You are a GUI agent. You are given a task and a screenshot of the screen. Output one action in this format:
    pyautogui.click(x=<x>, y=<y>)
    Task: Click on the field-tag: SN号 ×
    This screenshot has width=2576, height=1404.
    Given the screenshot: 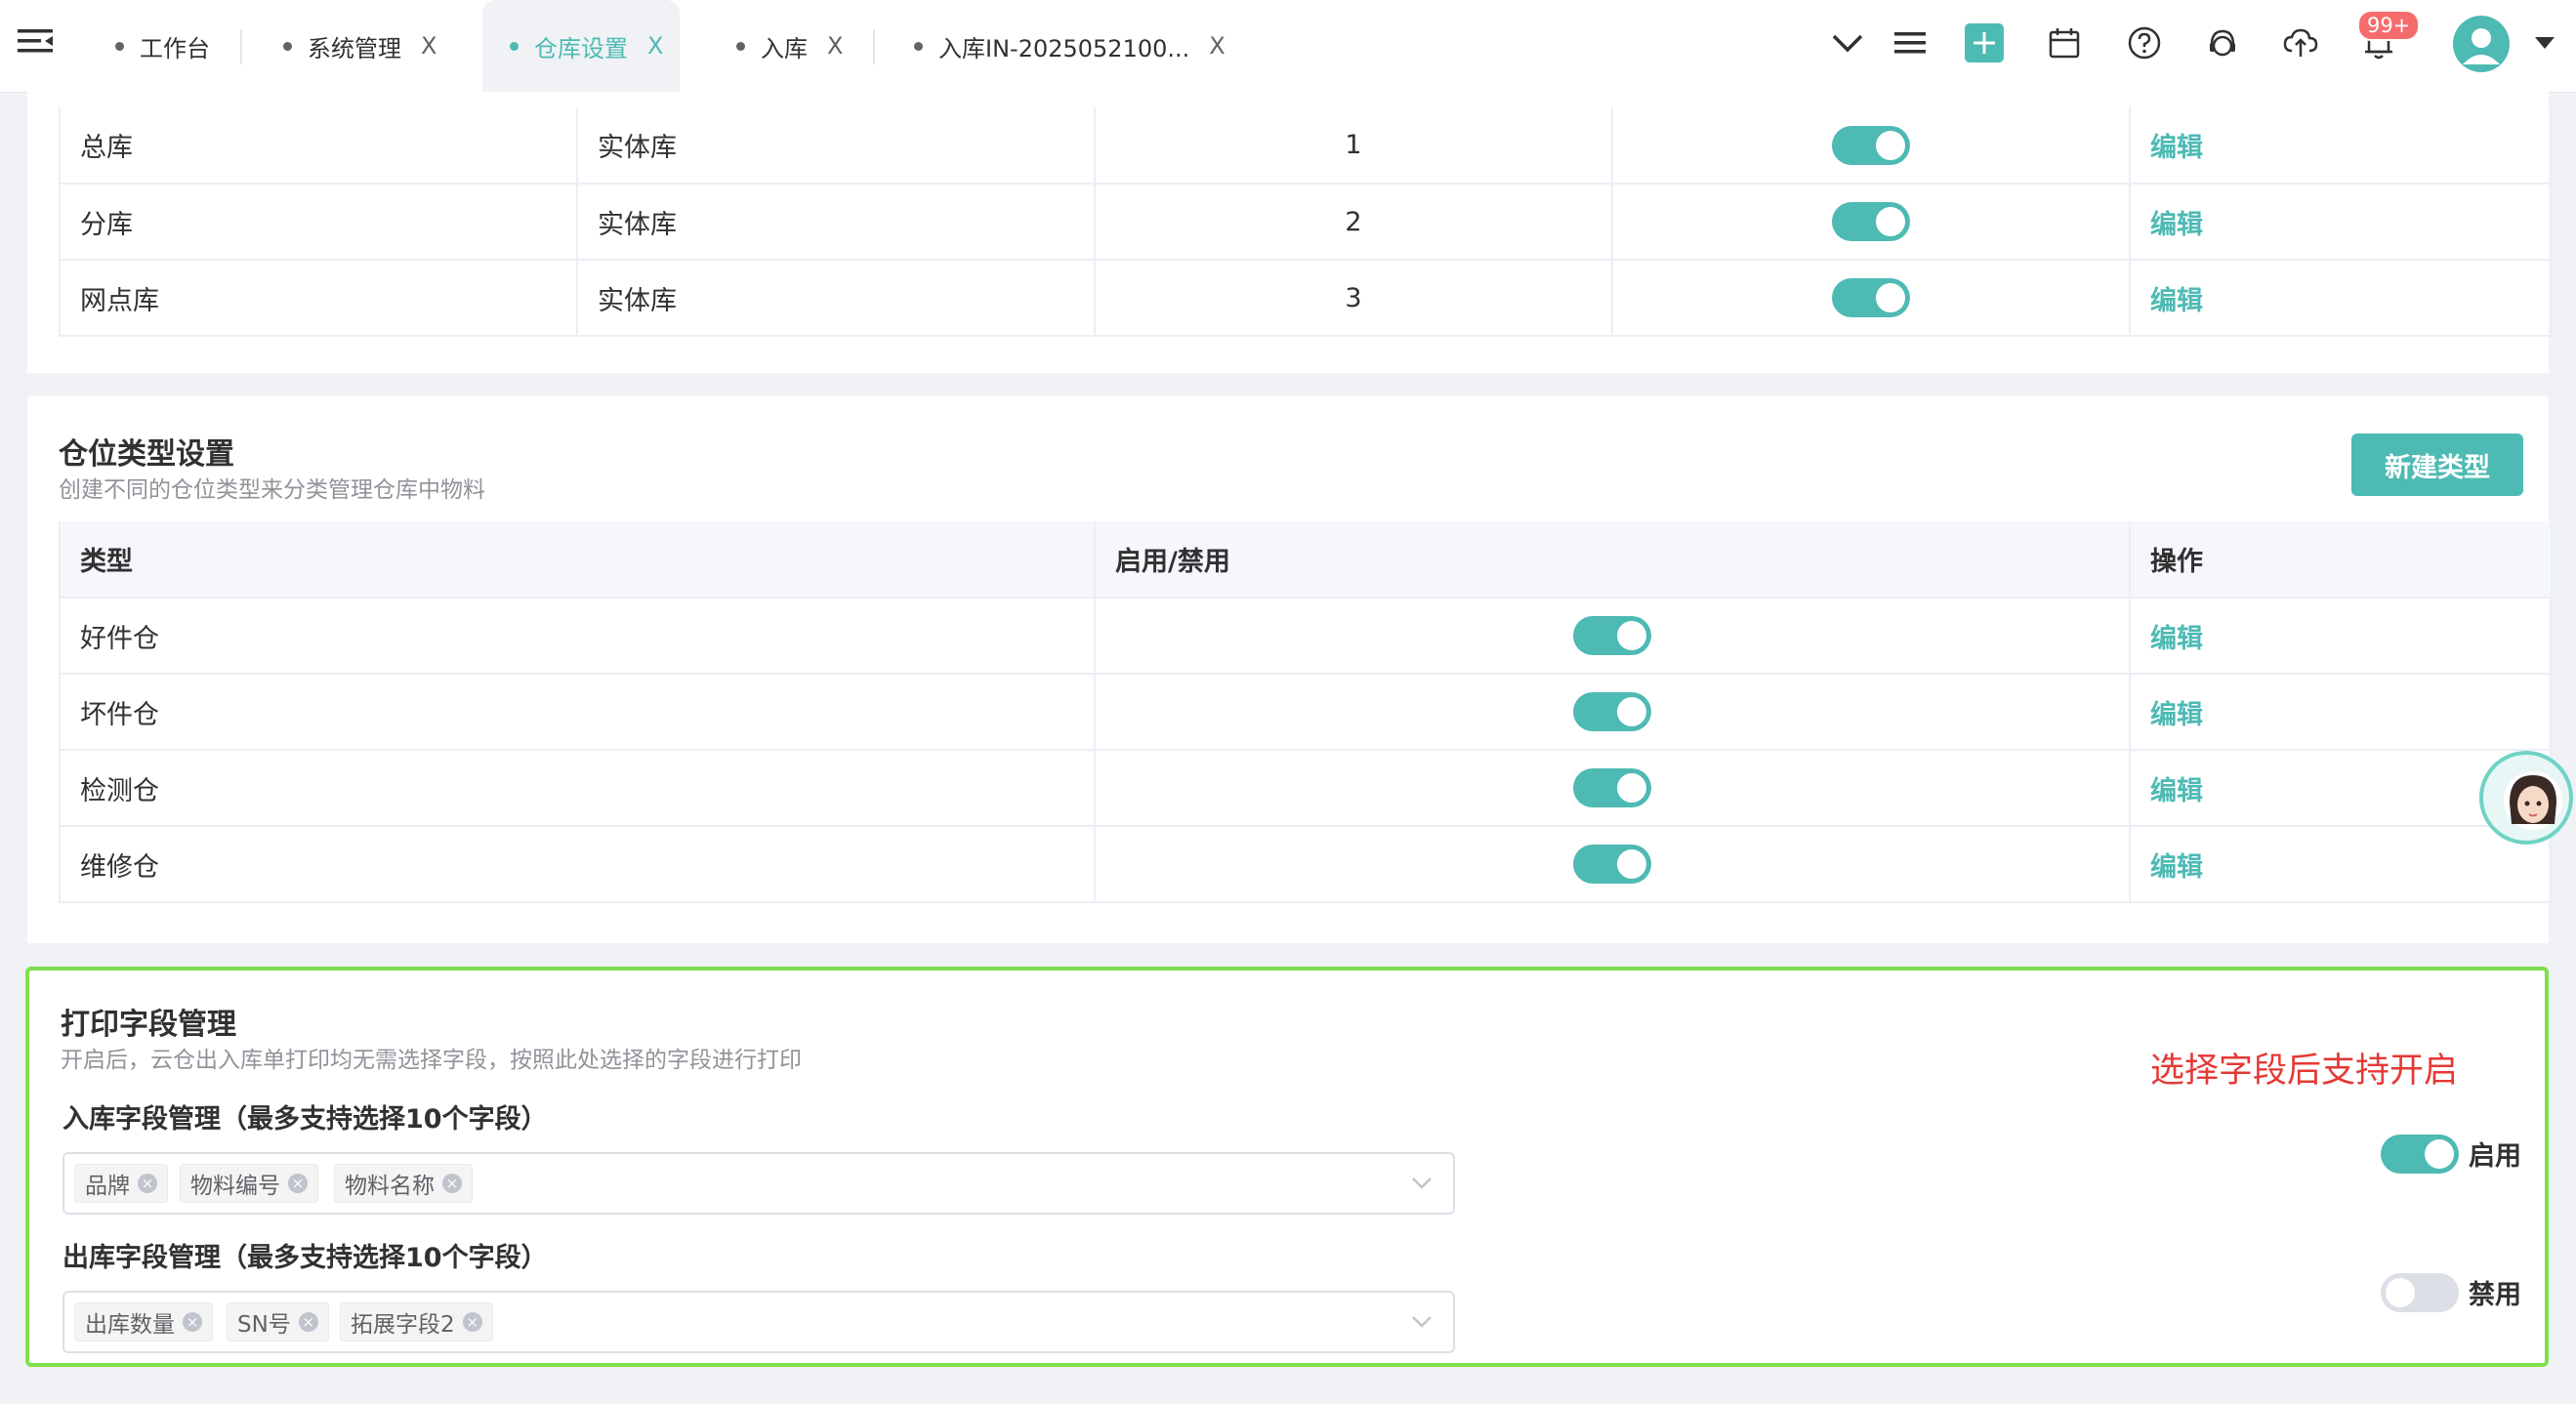 What is the action you would take?
    pyautogui.click(x=278, y=1322)
    